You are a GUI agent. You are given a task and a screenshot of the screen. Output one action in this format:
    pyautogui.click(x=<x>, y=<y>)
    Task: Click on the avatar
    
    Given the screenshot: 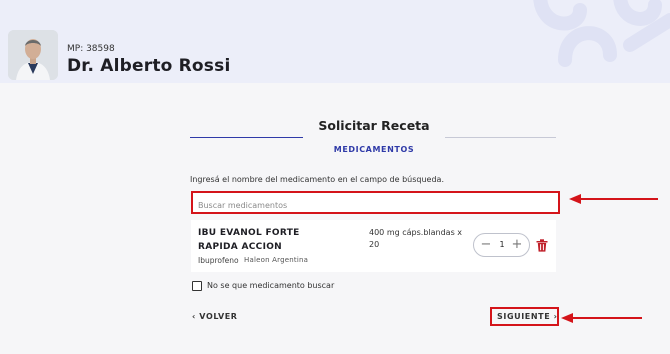 What is the action you would take?
    pyautogui.click(x=33, y=55)
    